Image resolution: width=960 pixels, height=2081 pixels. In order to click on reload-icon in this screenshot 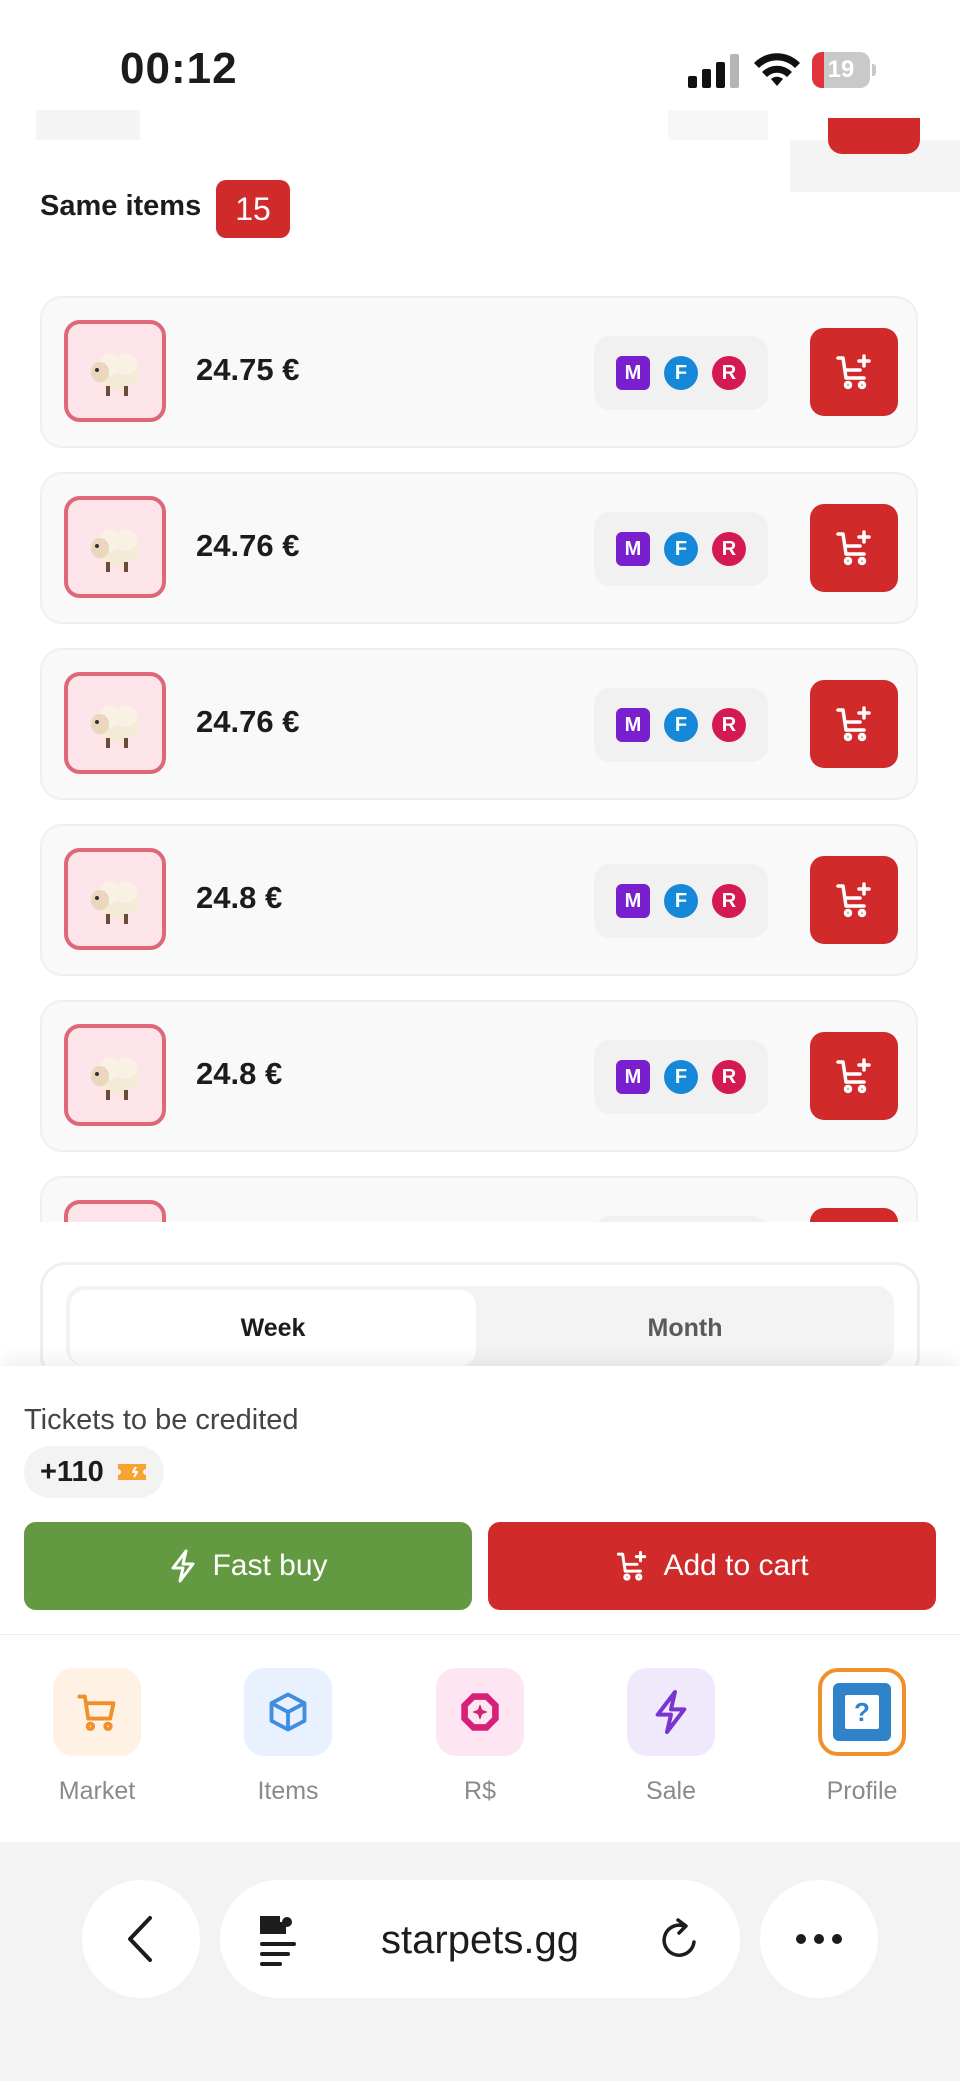, I will do `click(680, 1940)`.